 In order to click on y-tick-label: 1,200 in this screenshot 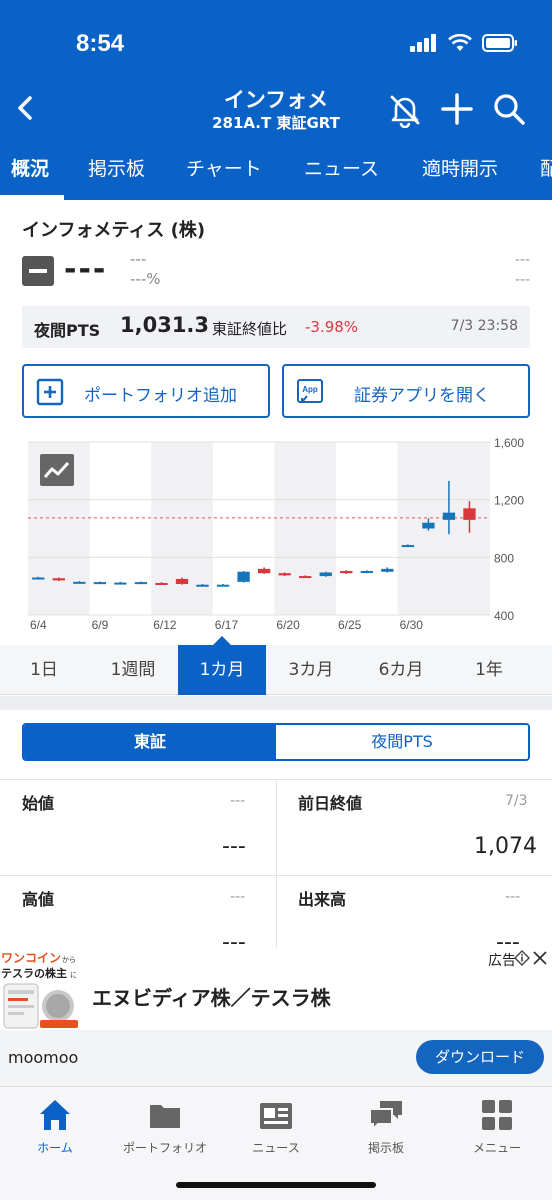, I will do `click(509, 501)`.